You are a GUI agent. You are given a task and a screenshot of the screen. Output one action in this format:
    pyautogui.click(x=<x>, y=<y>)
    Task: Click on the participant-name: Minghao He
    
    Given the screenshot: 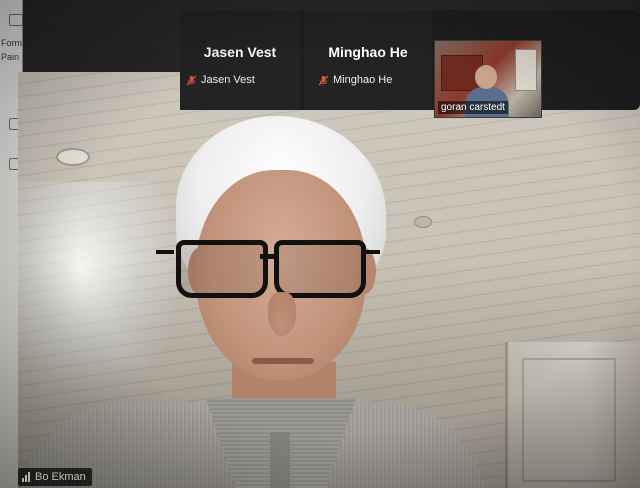 What is the action you would take?
    pyautogui.click(x=368, y=52)
    